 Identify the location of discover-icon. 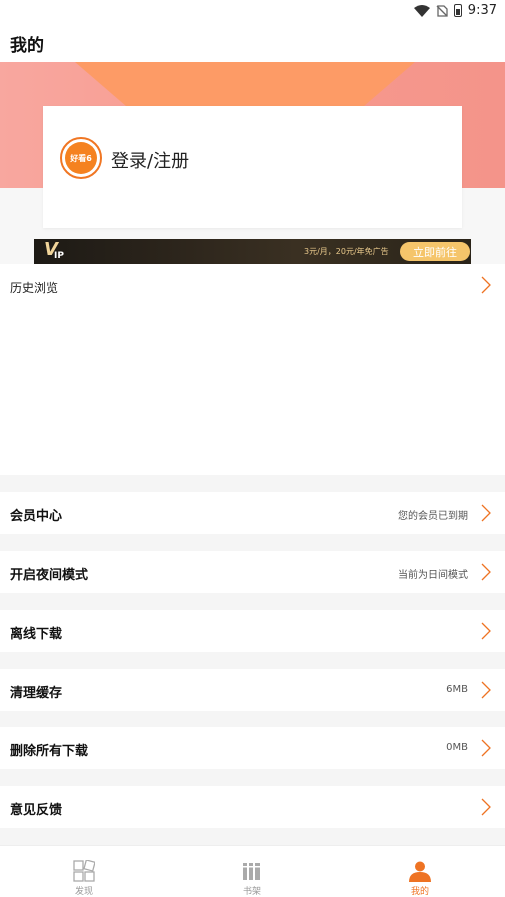
(84, 871).